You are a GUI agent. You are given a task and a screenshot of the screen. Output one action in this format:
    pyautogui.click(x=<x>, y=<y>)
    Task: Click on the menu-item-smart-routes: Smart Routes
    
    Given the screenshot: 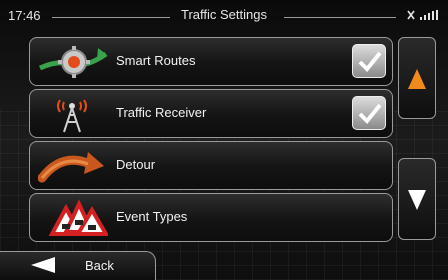 What is the action you would take?
    pyautogui.click(x=211, y=61)
    